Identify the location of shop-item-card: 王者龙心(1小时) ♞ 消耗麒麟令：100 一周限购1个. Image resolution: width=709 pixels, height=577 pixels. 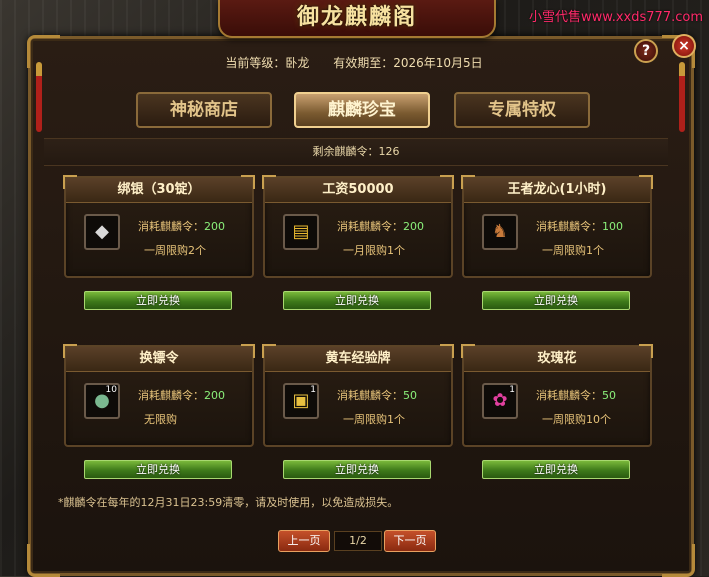
(557, 226).